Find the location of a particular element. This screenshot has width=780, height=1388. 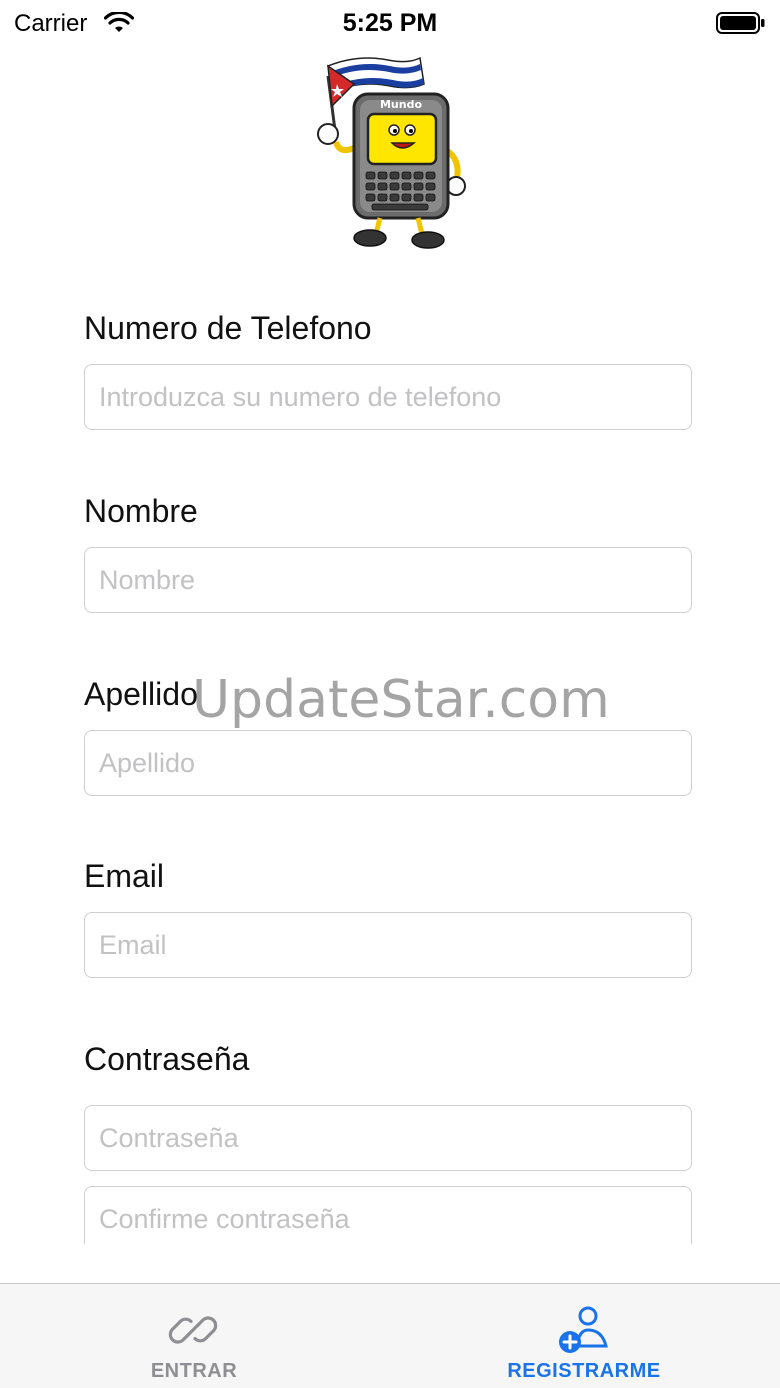

status-bar: Carrier 5:25 PM is located at coordinates (390, 24).